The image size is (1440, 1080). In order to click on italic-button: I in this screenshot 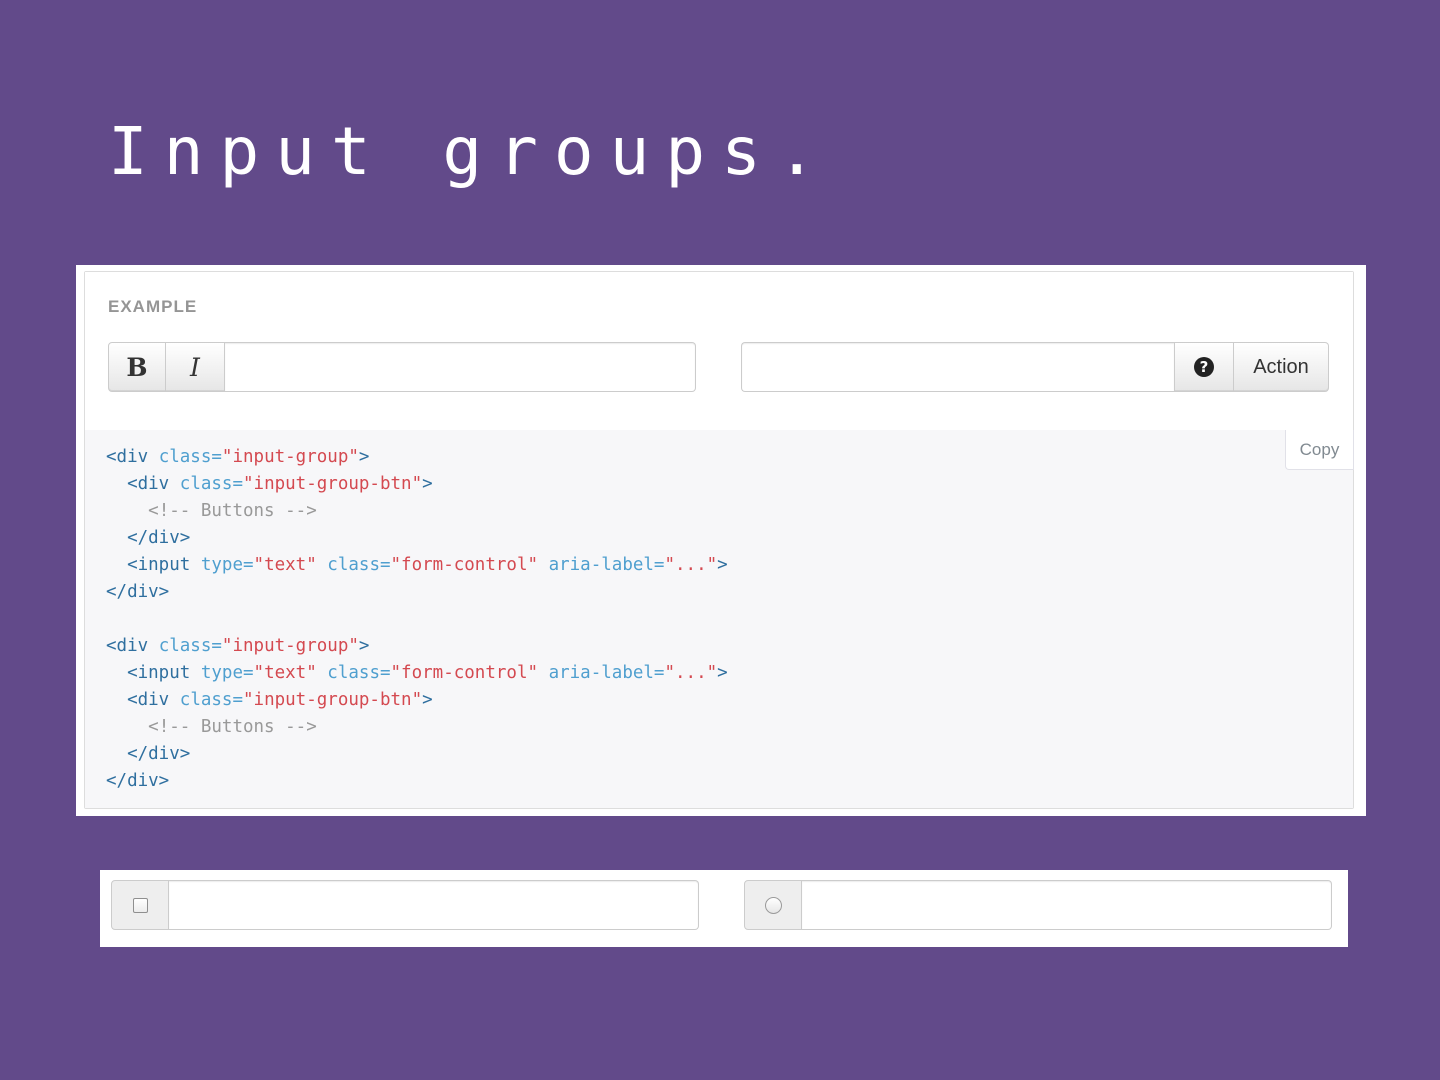, I will do `click(195, 367)`.